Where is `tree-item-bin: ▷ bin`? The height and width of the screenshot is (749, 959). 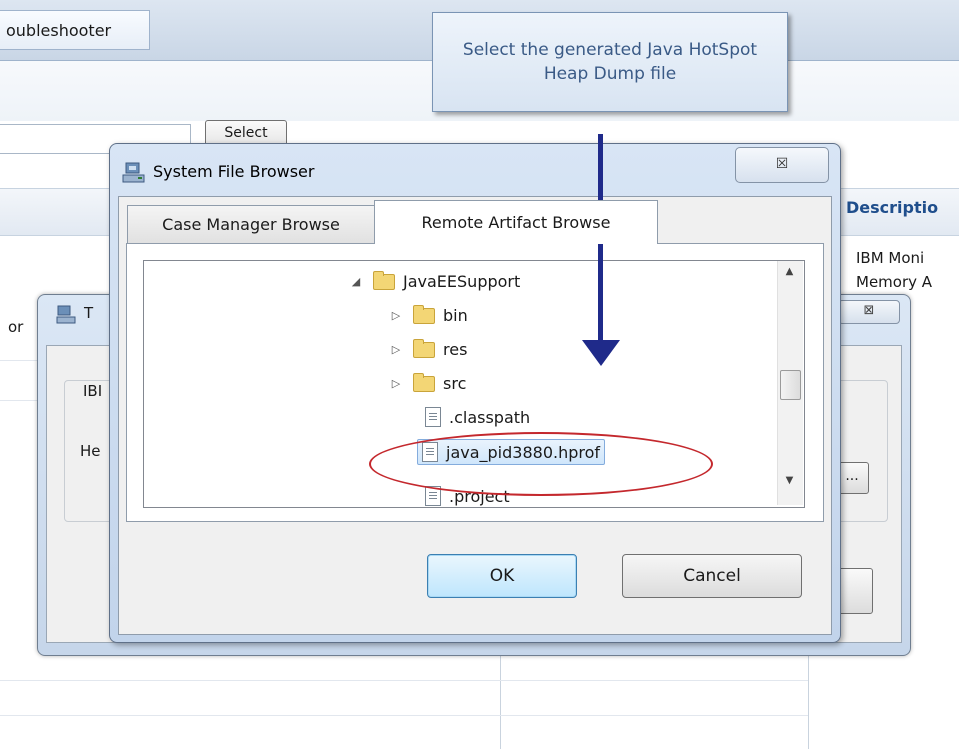
tree-item-bin: ▷ bin is located at coordinates (428, 315).